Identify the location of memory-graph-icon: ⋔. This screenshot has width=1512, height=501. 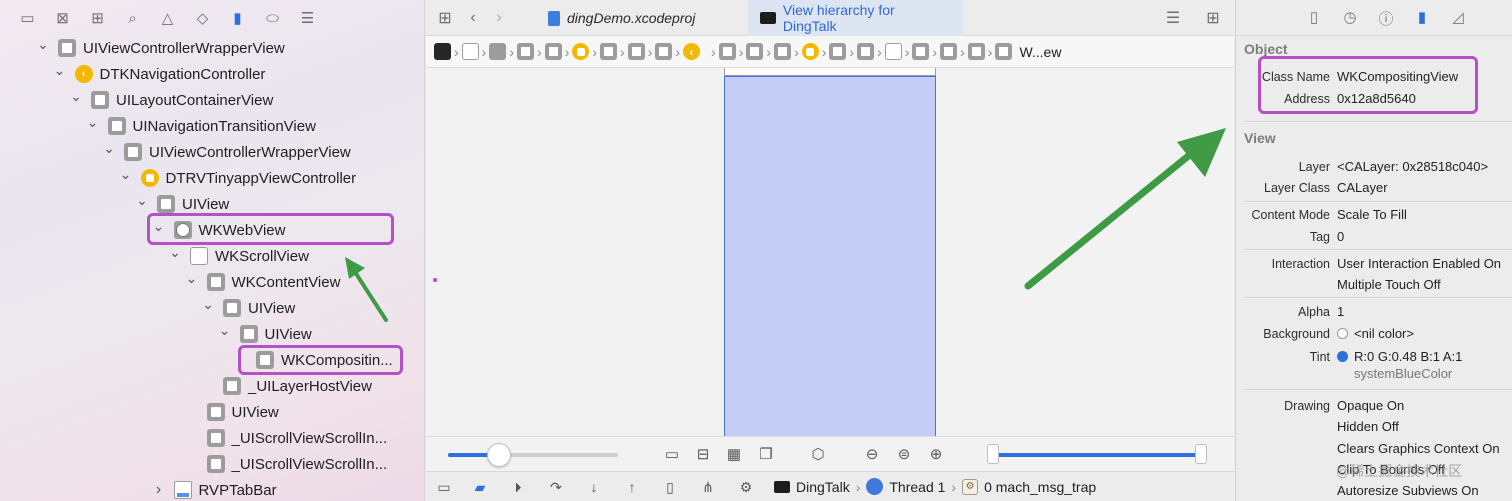
(708, 487).